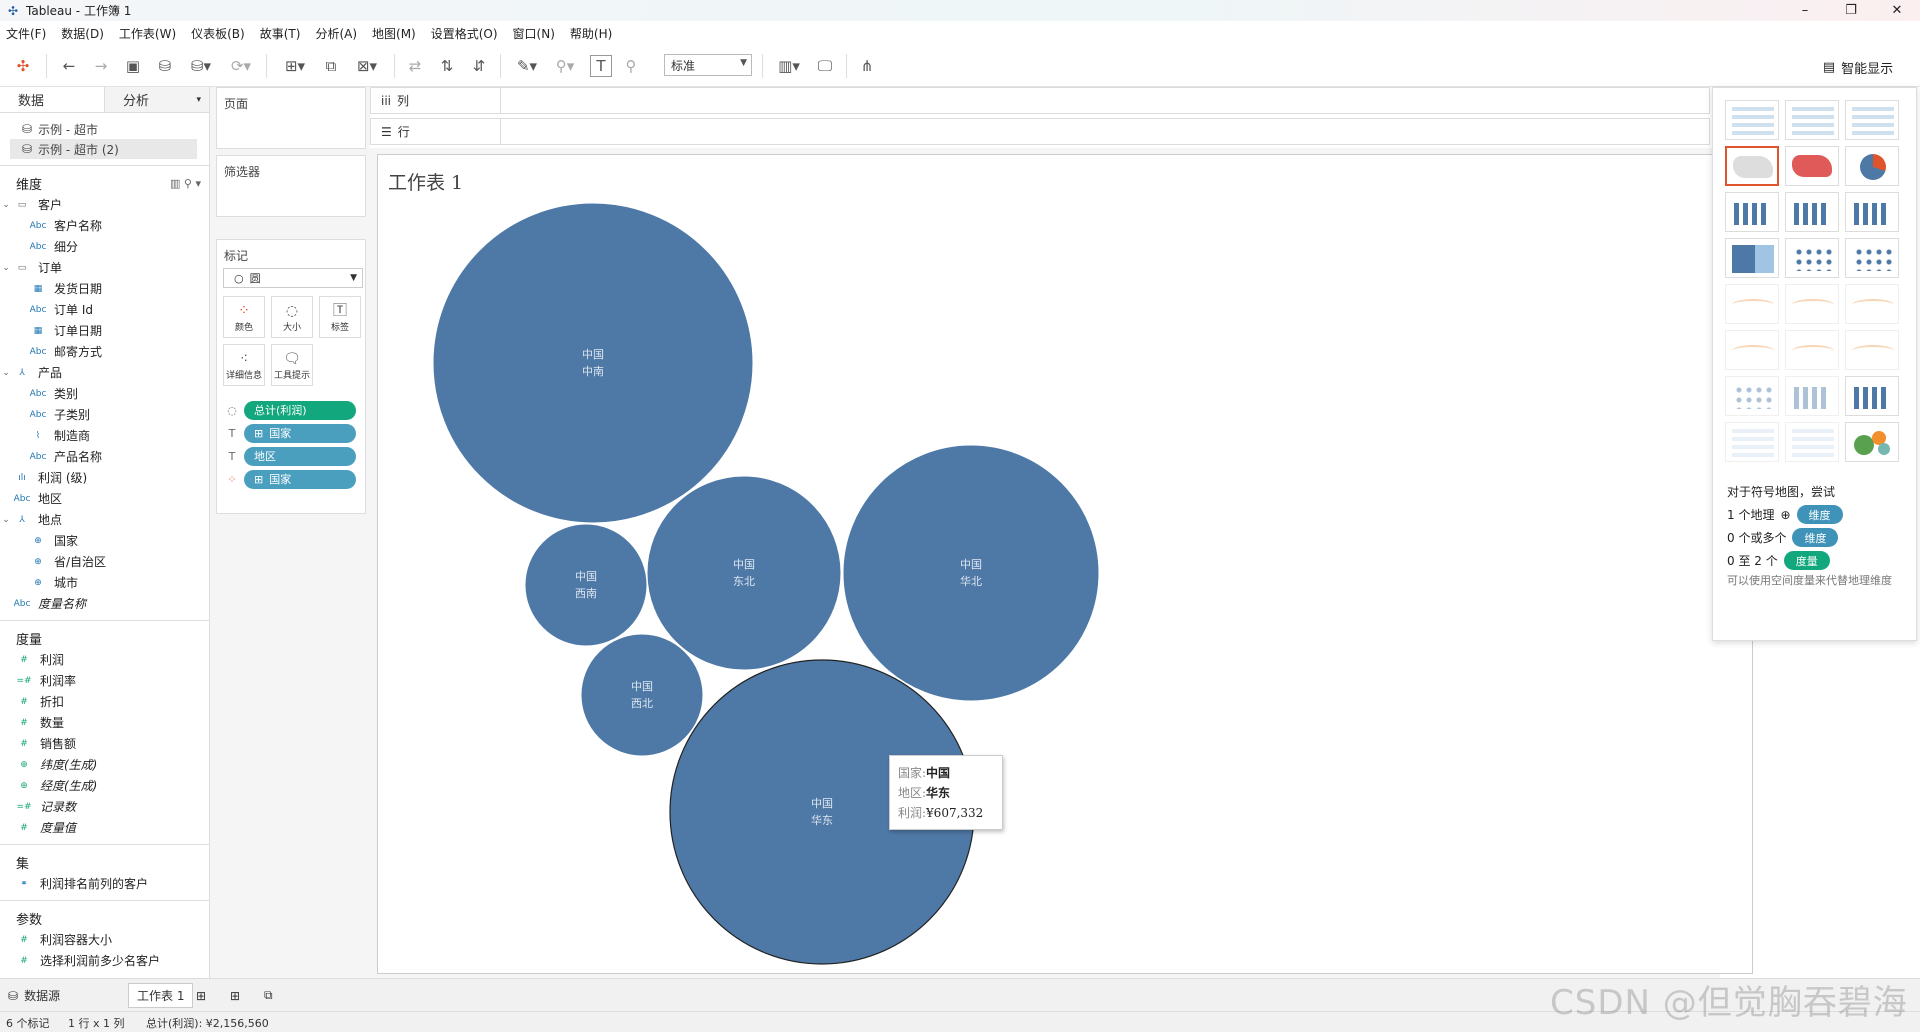 The width and height of the screenshot is (1920, 1032). I want to click on field-item: # 数量, so click(104, 722).